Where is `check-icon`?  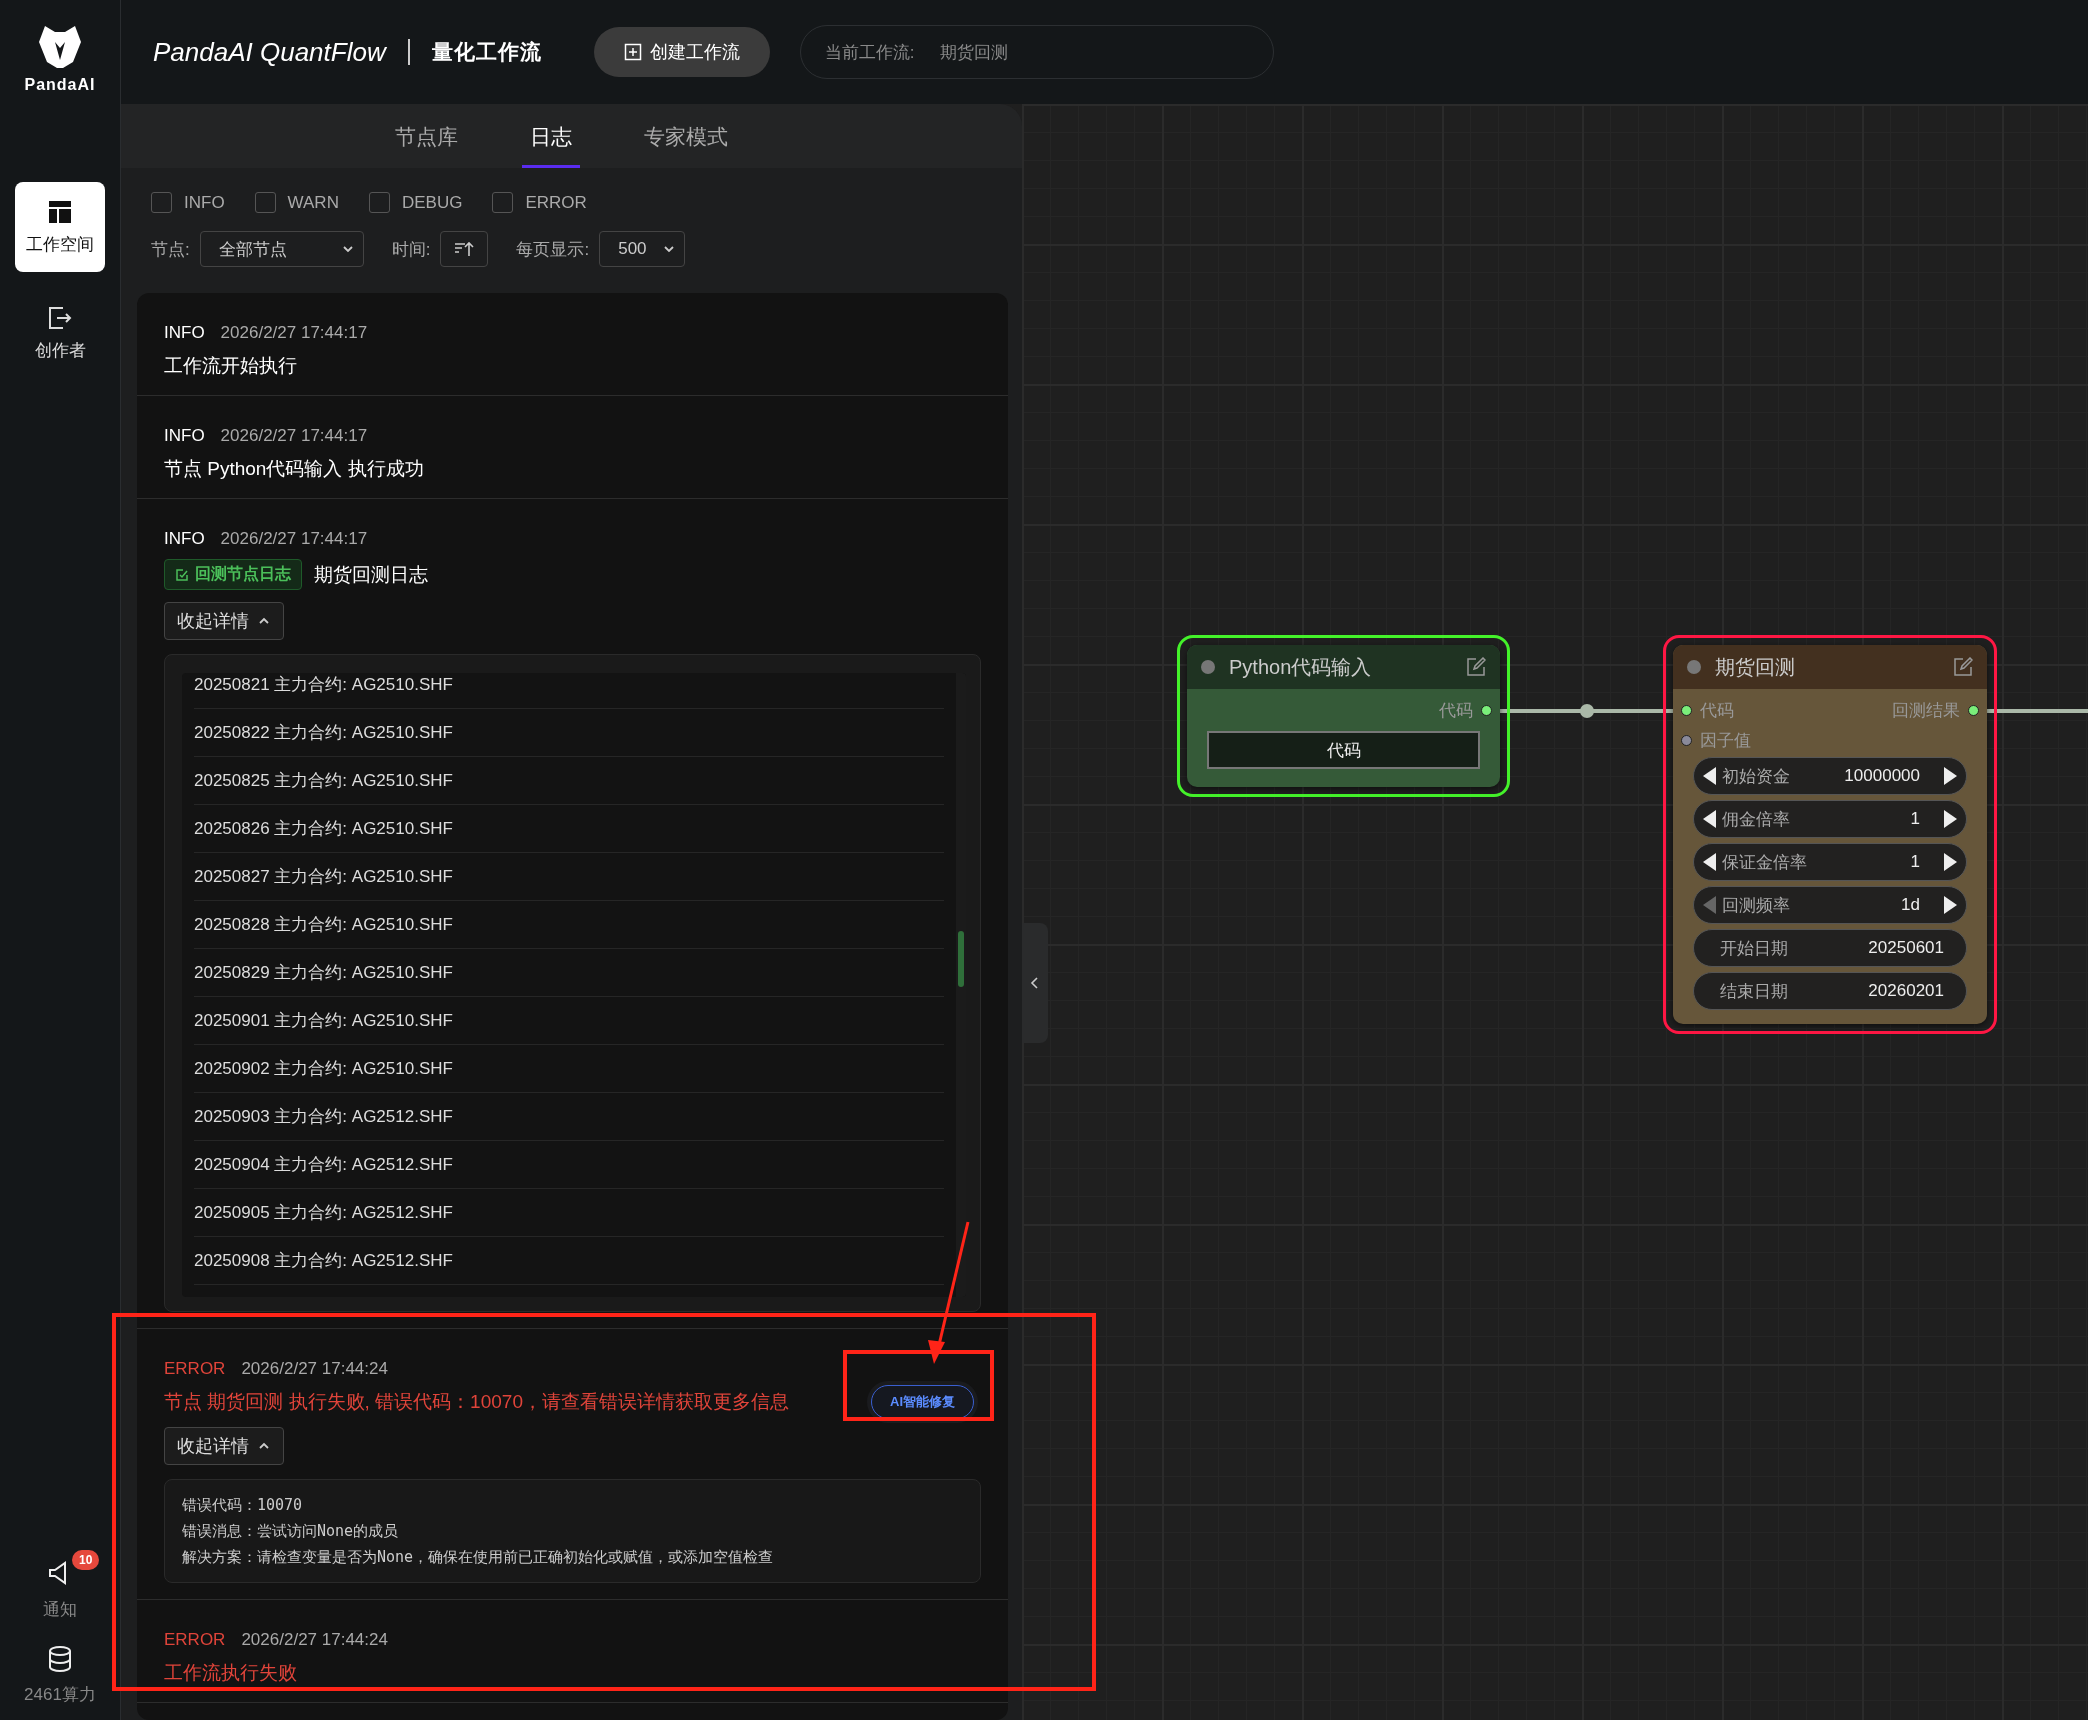 check-icon is located at coordinates (182, 574).